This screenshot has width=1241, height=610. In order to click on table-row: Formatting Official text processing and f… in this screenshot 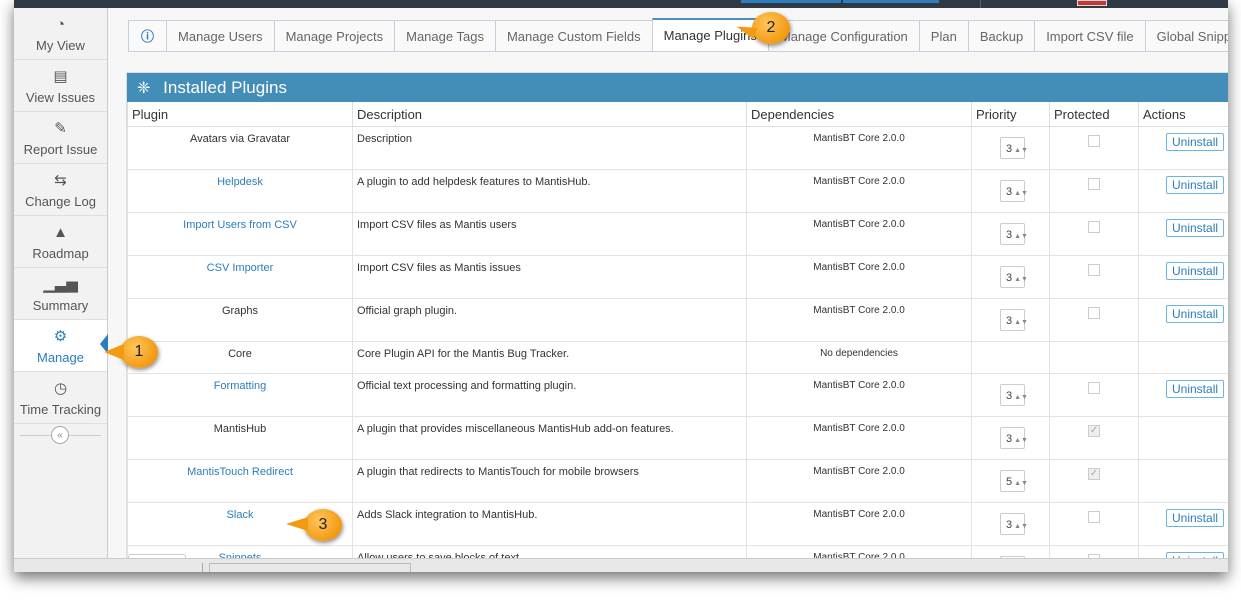, I will do `click(677, 395)`.